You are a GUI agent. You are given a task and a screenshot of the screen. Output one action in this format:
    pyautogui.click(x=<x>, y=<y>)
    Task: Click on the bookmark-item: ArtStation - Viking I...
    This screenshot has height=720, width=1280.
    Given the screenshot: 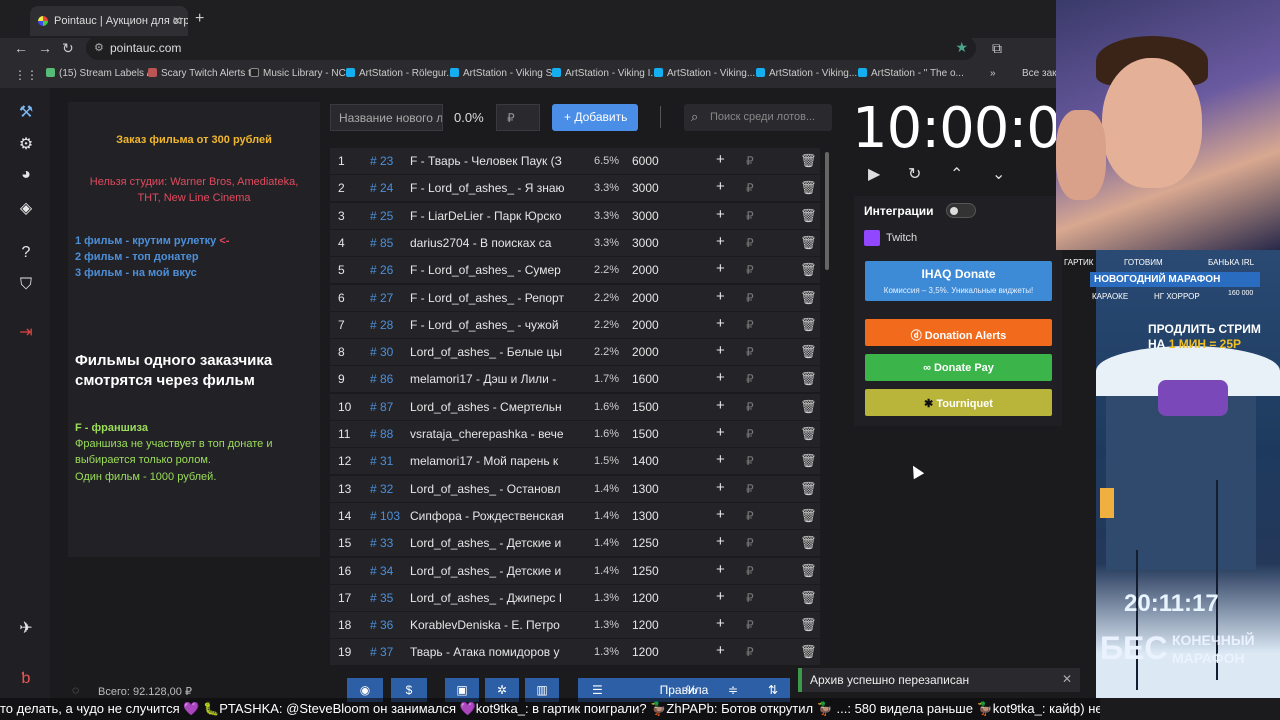 What is the action you would take?
    pyautogui.click(x=605, y=73)
    